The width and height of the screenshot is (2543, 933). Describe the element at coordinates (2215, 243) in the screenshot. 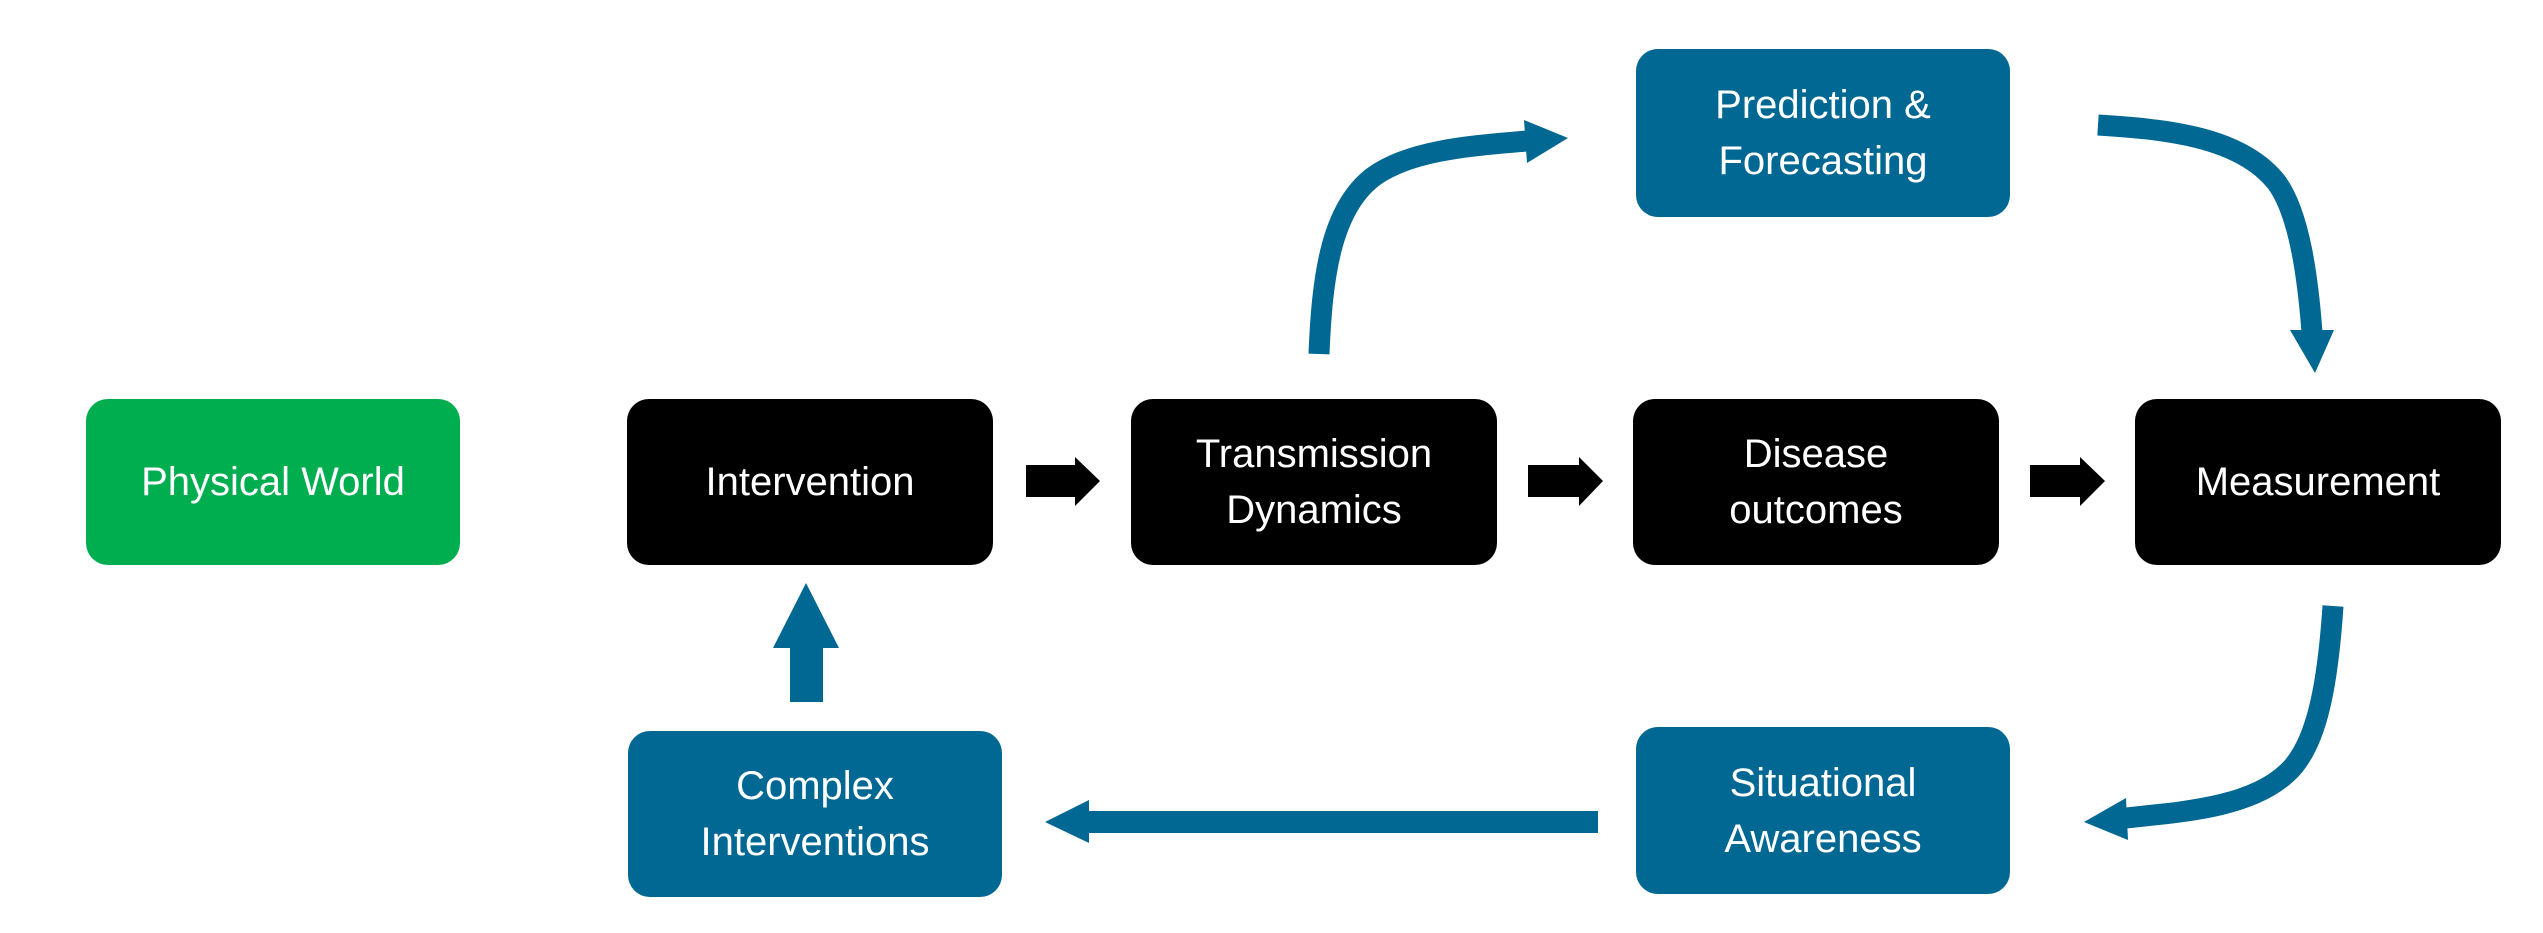

I see `arrow-prediction-to-measurement` at that location.